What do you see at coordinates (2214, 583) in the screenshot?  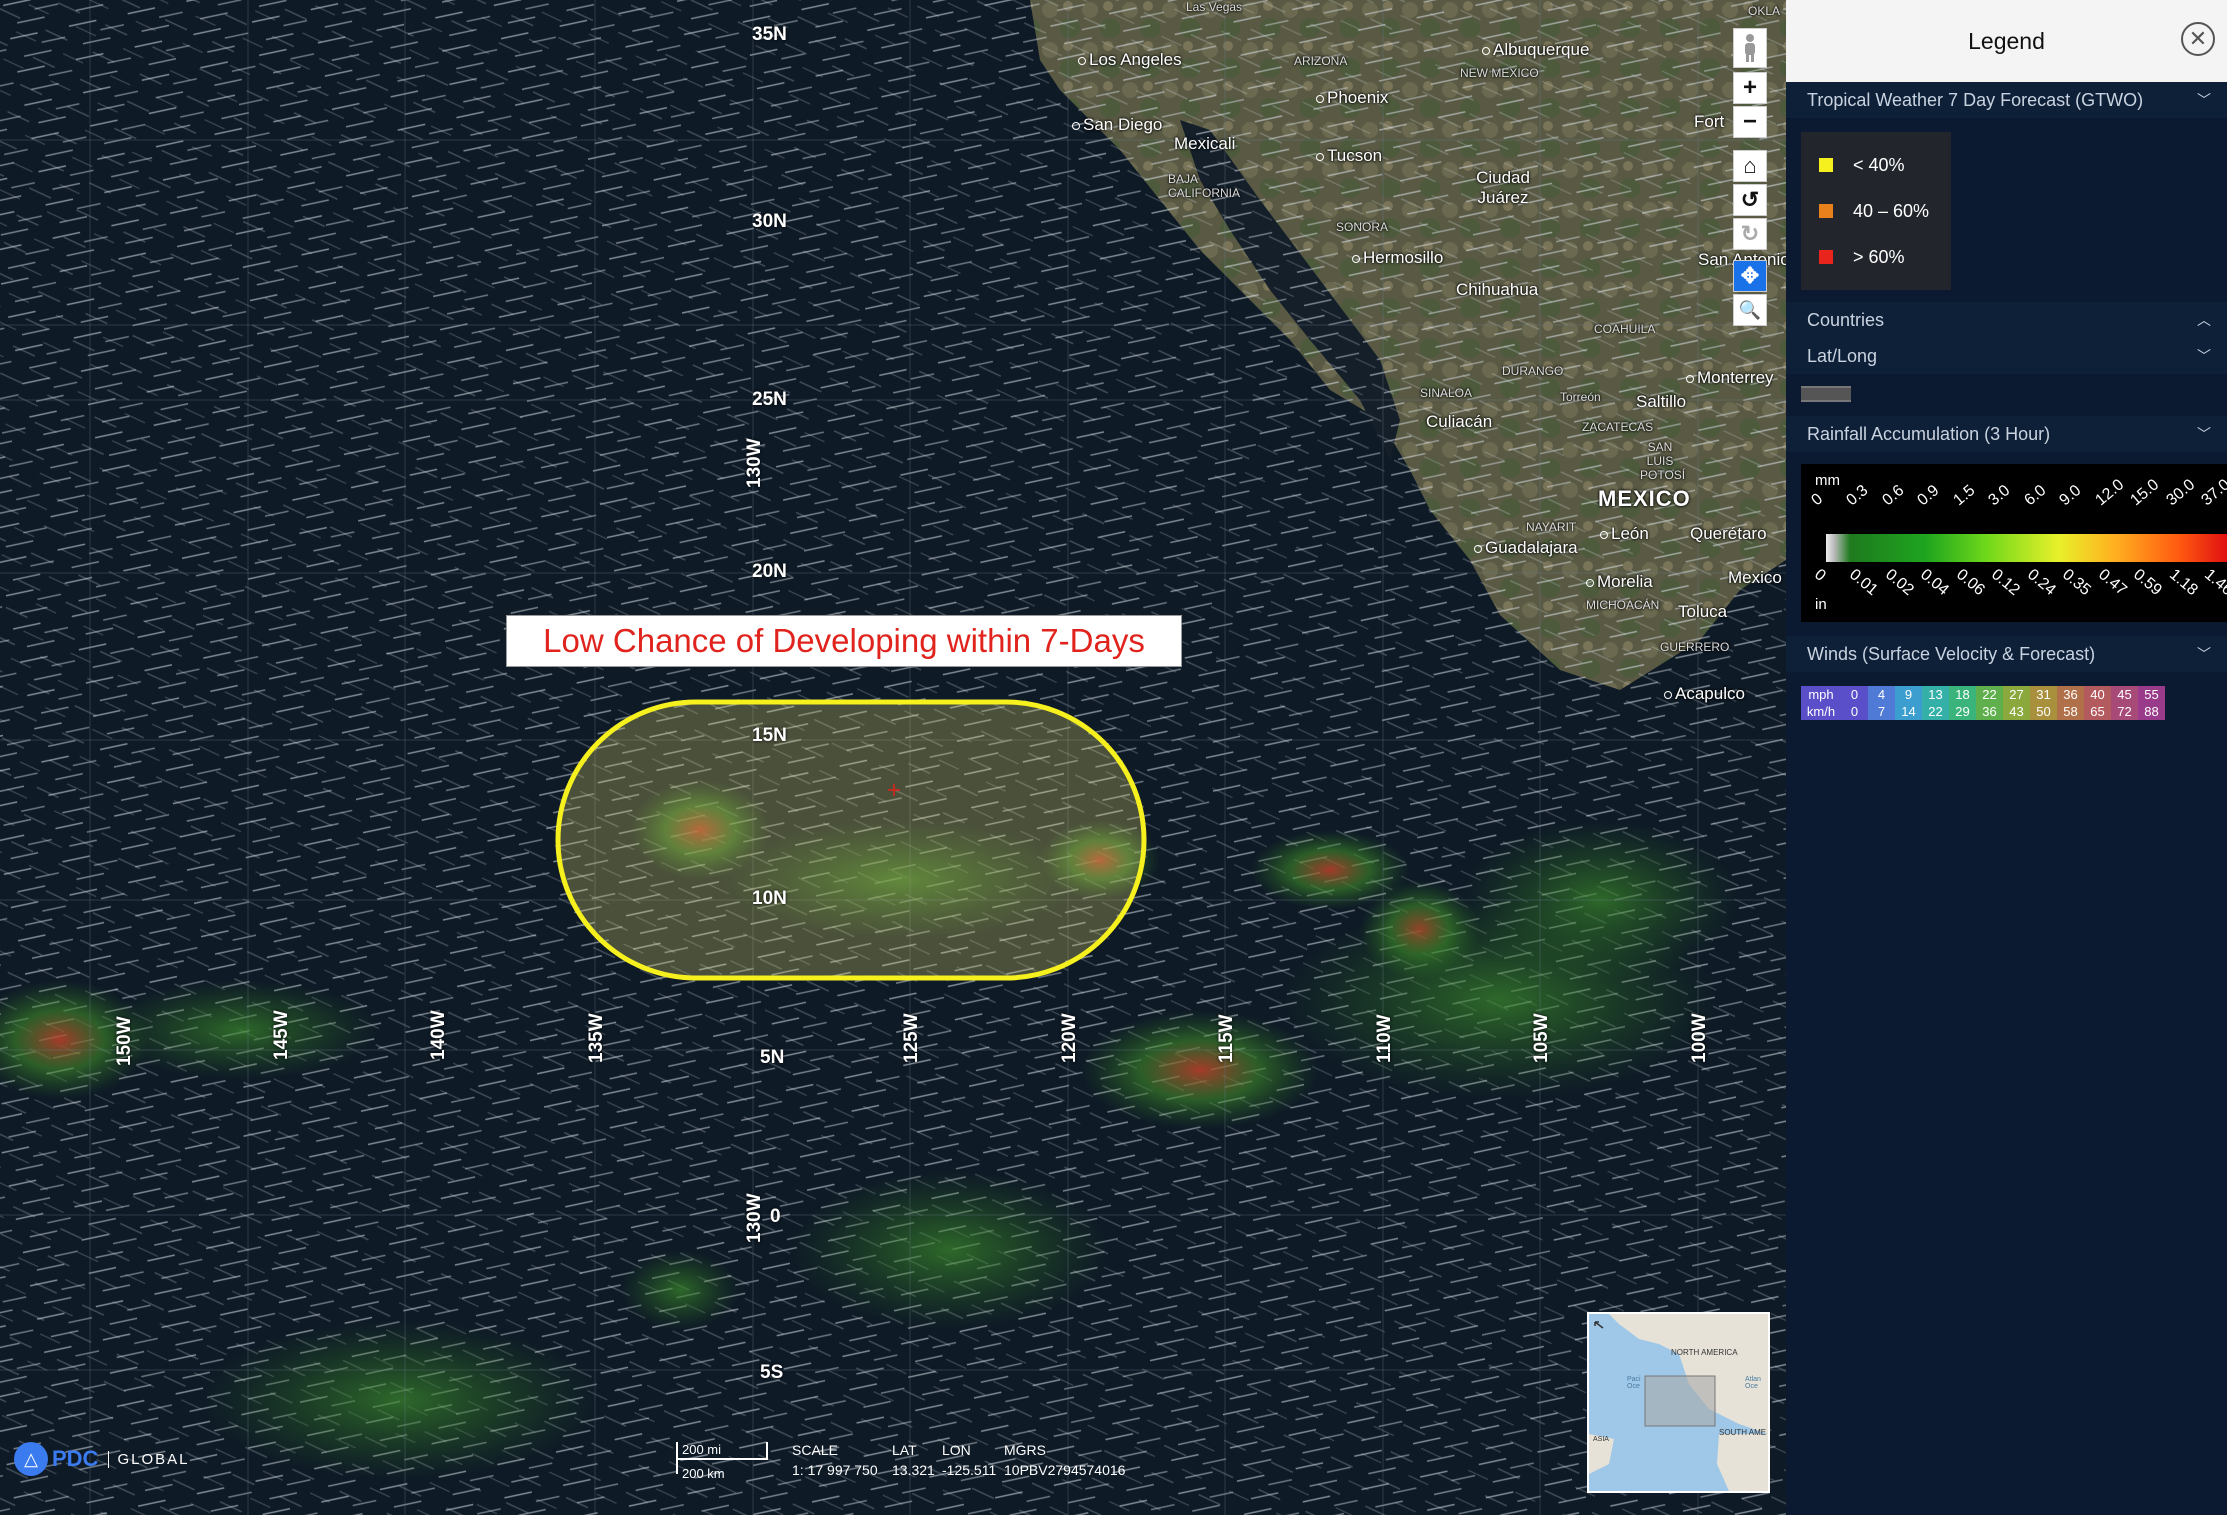 I see `rain-tick-in: 1.46` at bounding box center [2214, 583].